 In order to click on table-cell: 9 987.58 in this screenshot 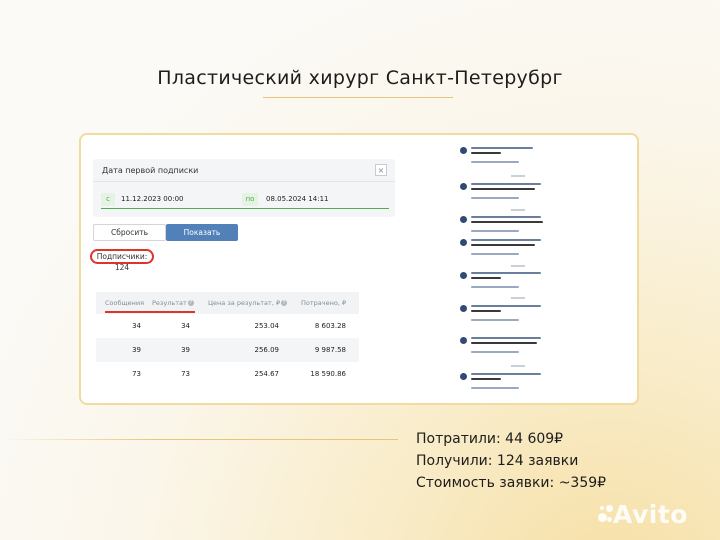, I will do `click(330, 350)`.